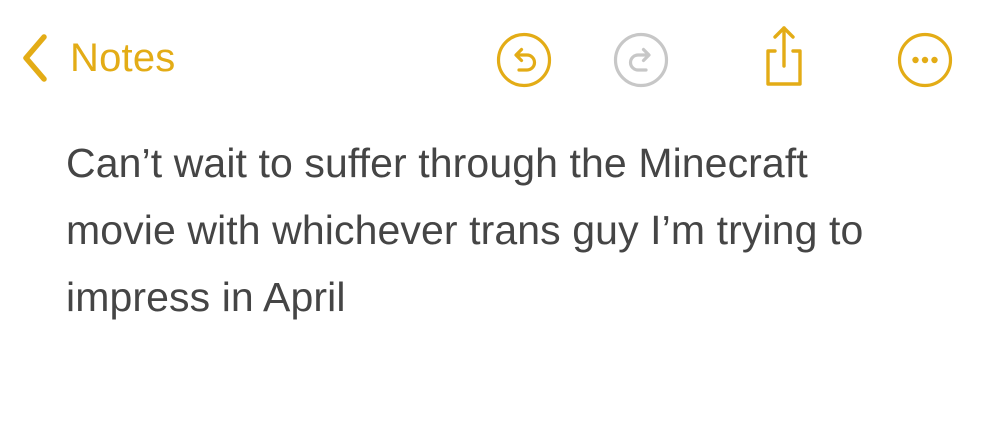 The width and height of the screenshot is (1000, 435). What do you see at coordinates (35, 58) in the screenshot?
I see `chevron-left-icon` at bounding box center [35, 58].